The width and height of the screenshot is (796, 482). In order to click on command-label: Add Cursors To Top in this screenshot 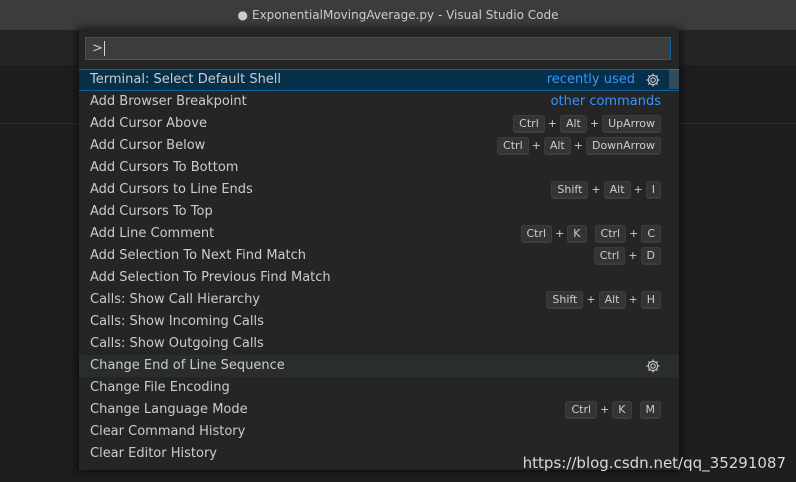, I will do `click(151, 211)`.